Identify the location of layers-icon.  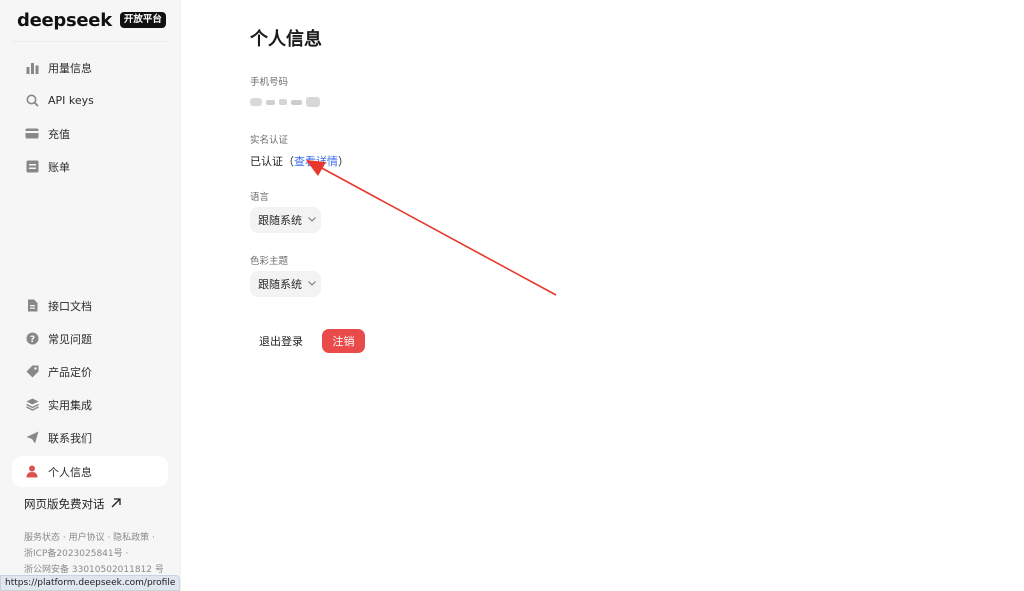
(32, 405).